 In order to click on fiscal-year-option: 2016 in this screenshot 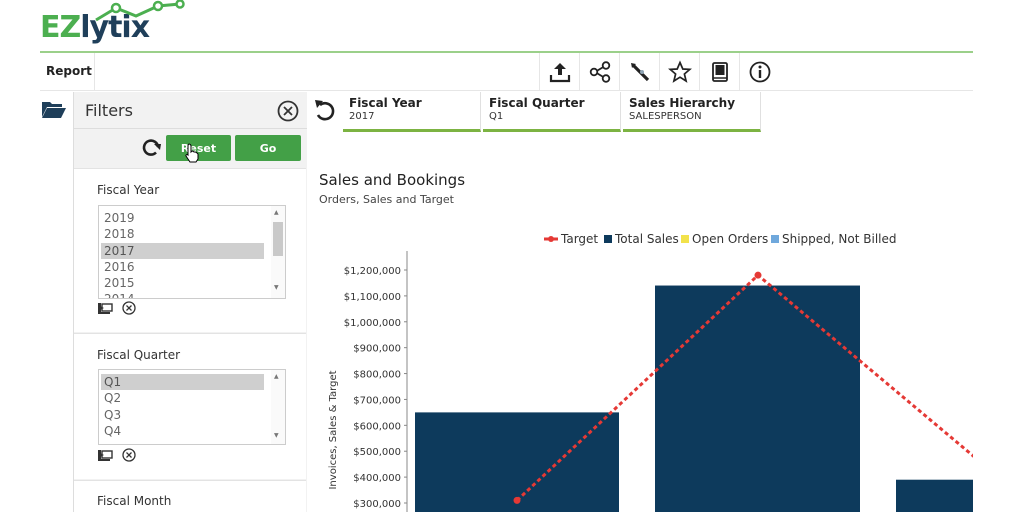, I will do `click(119, 267)`.